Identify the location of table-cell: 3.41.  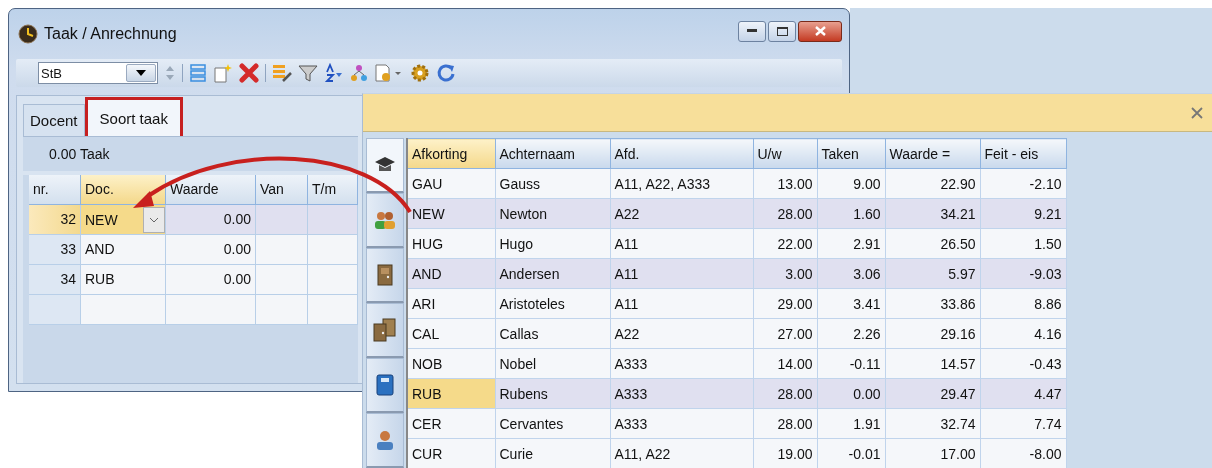
(851, 303).